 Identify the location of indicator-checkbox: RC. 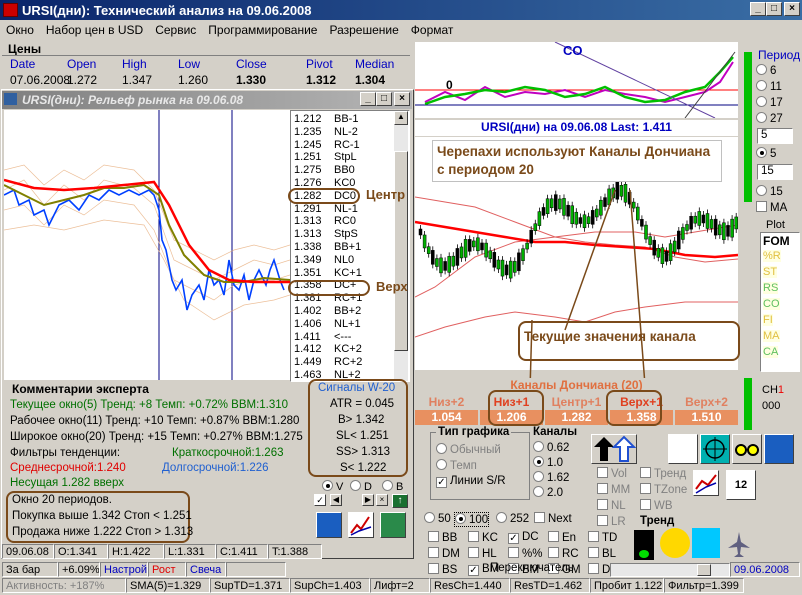
(563, 553).